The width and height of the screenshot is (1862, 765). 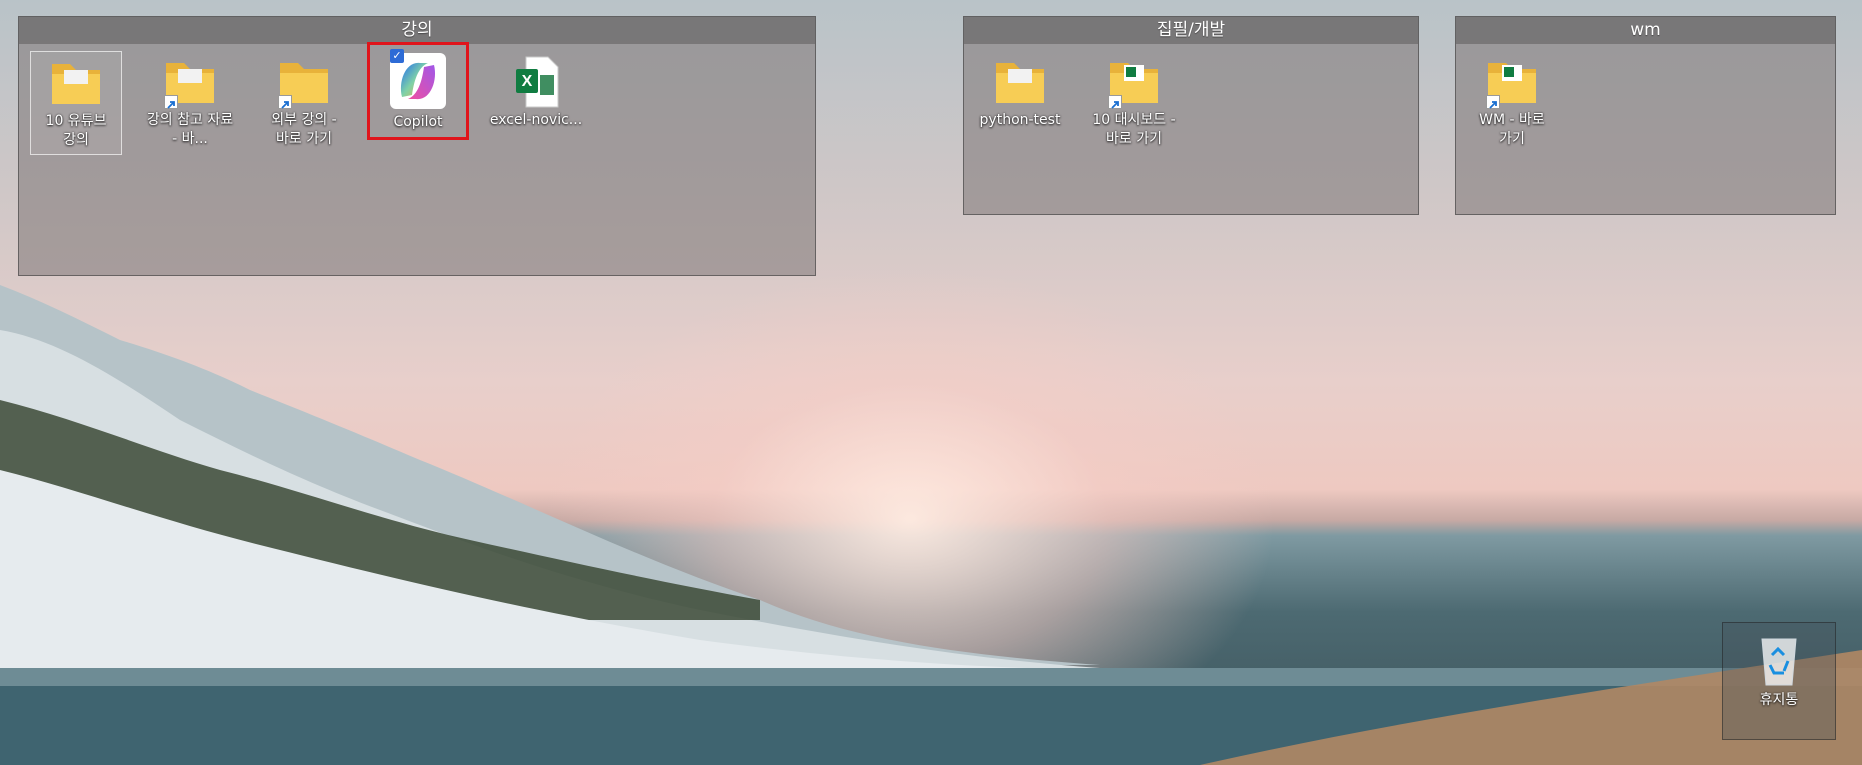 What do you see at coordinates (1779, 659) in the screenshot?
I see `recycle-bin-icon` at bounding box center [1779, 659].